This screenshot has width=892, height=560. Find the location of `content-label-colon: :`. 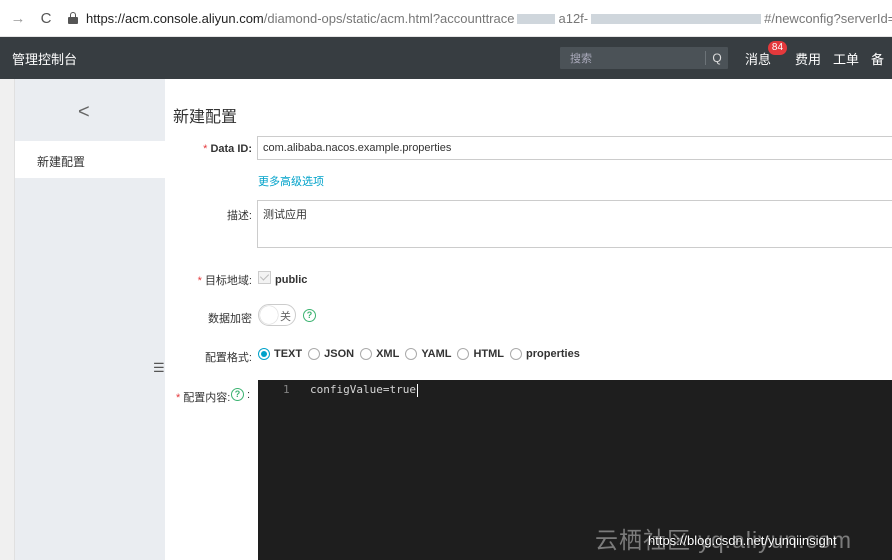

content-label-colon: : is located at coordinates (249, 395).